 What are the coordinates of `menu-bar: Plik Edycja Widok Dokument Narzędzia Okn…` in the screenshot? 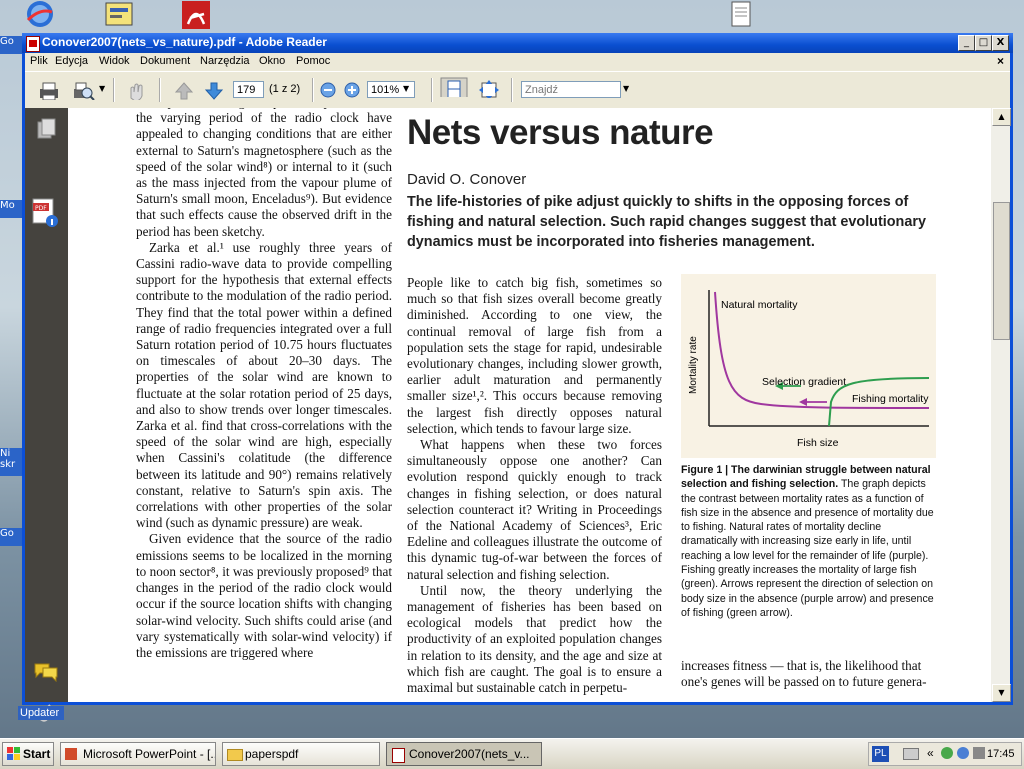 It's located at (517, 62).